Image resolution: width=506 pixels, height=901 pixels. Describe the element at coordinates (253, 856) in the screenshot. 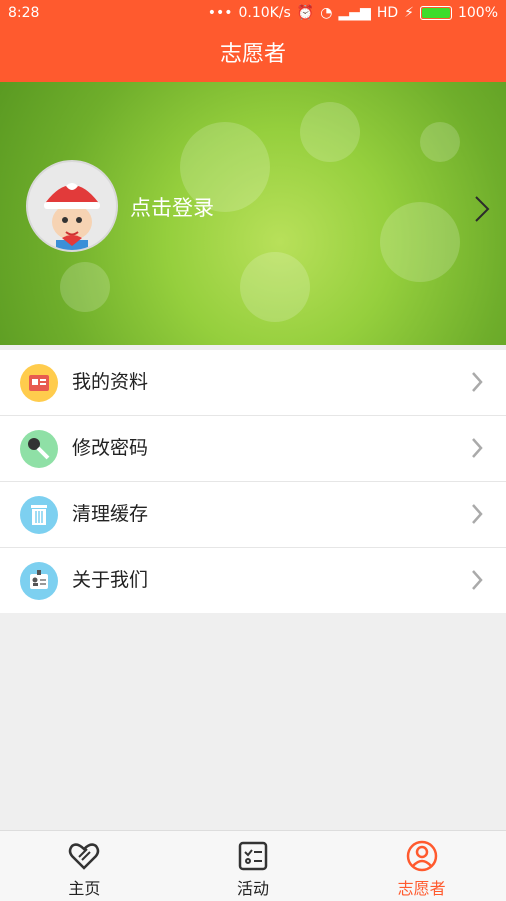

I see `checklist-icon` at that location.